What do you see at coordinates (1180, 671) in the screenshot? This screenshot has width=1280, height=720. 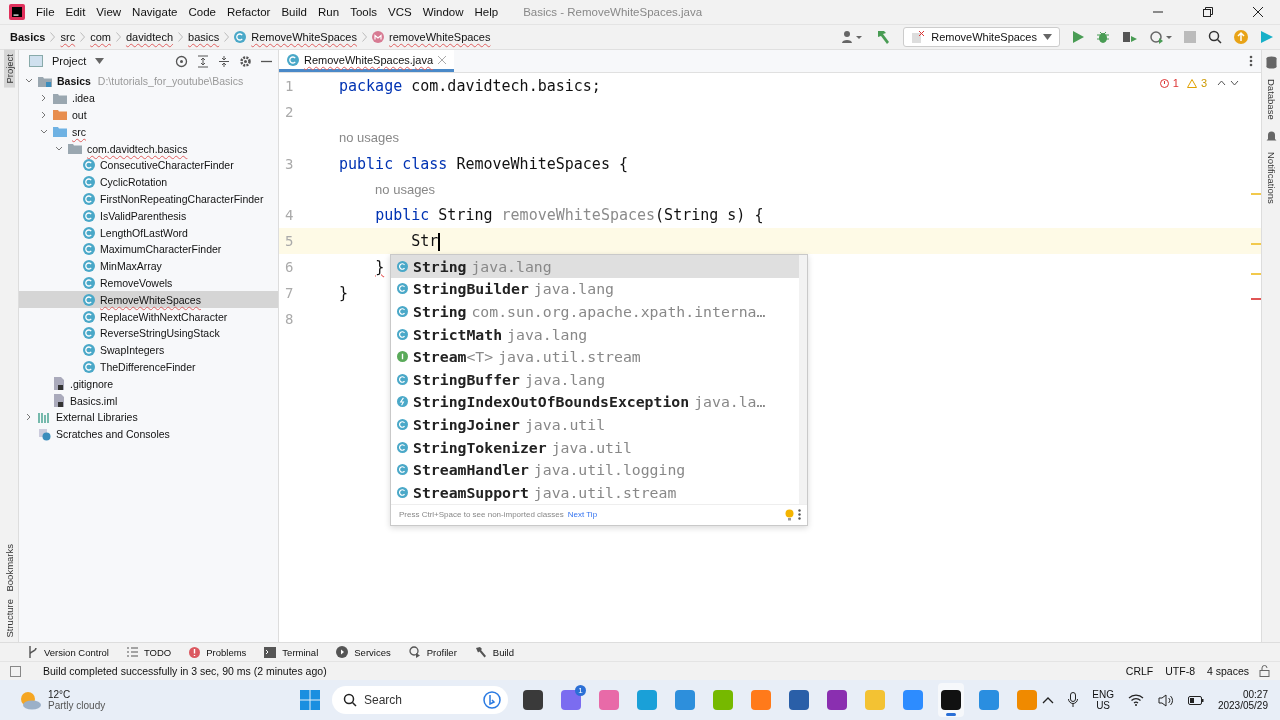 I see `status-item: UTF-8` at bounding box center [1180, 671].